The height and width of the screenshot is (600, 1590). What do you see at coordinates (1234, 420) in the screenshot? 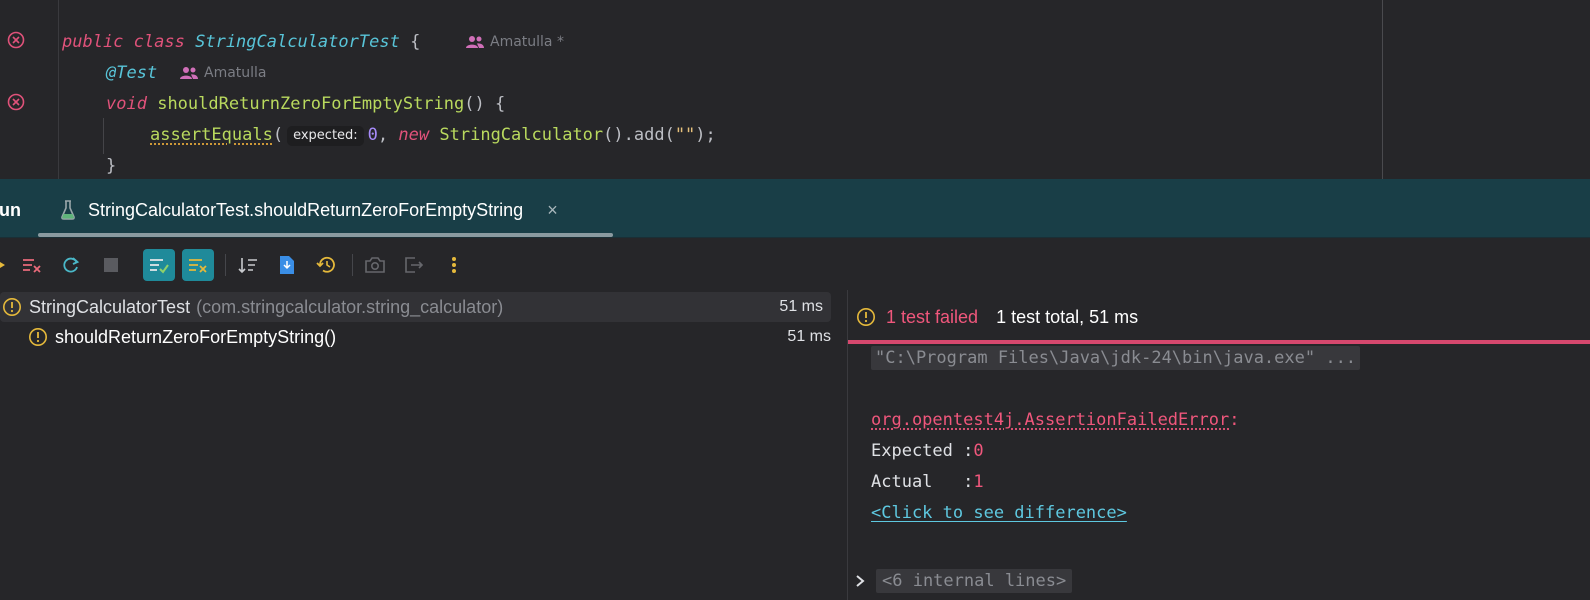
I see `error-colon: :` at bounding box center [1234, 420].